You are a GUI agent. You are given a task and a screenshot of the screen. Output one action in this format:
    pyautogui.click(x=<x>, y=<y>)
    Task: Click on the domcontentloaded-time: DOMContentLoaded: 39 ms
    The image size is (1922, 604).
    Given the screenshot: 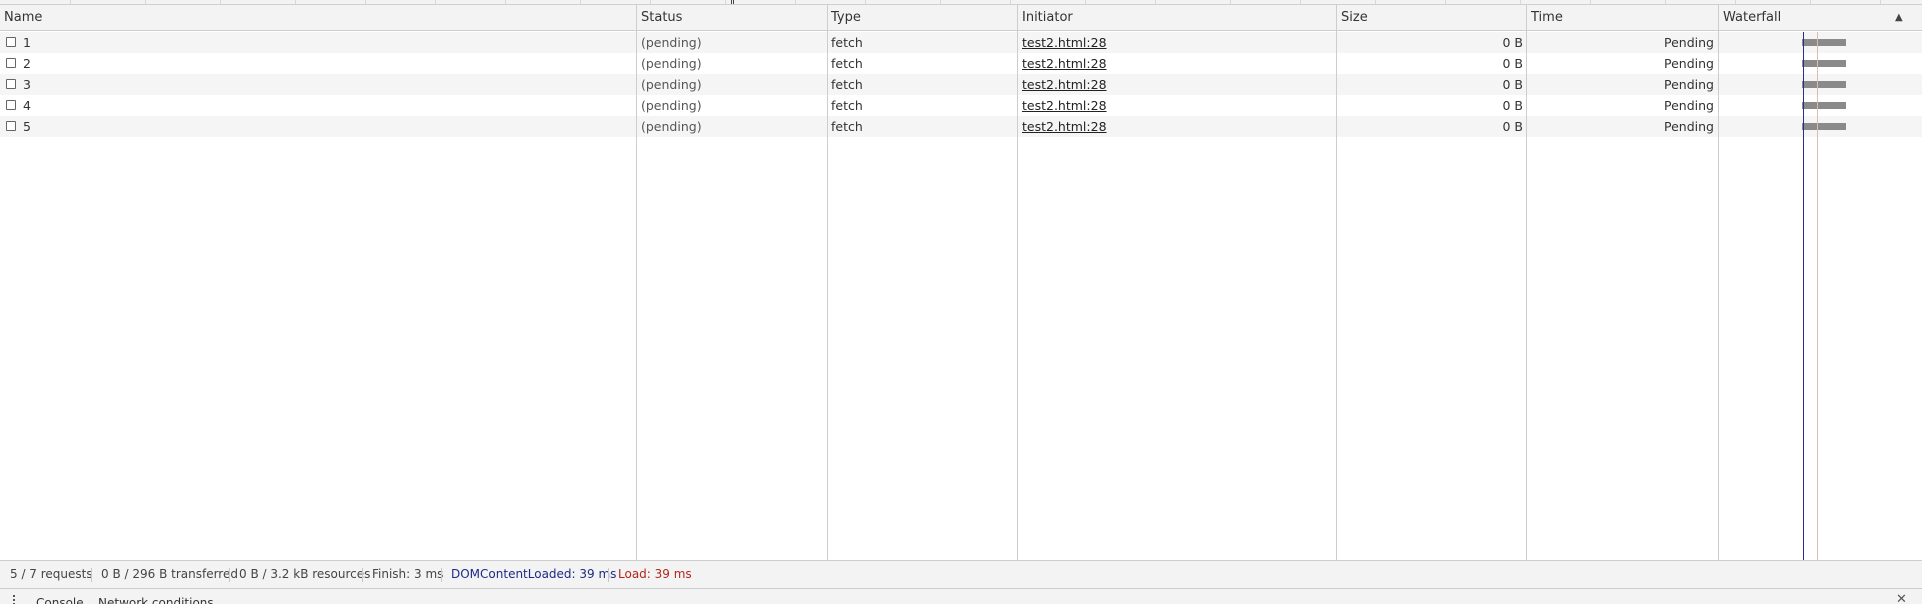 What is the action you would take?
    pyautogui.click(x=534, y=574)
    